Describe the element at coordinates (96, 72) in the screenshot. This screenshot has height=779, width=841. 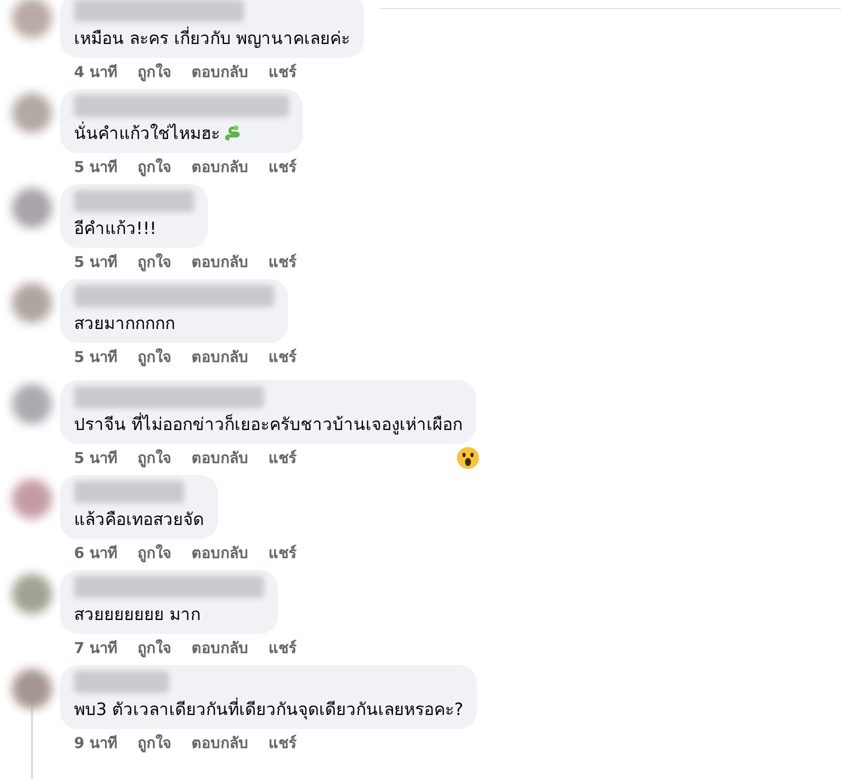
I see `timestamp: 4 นาที` at that location.